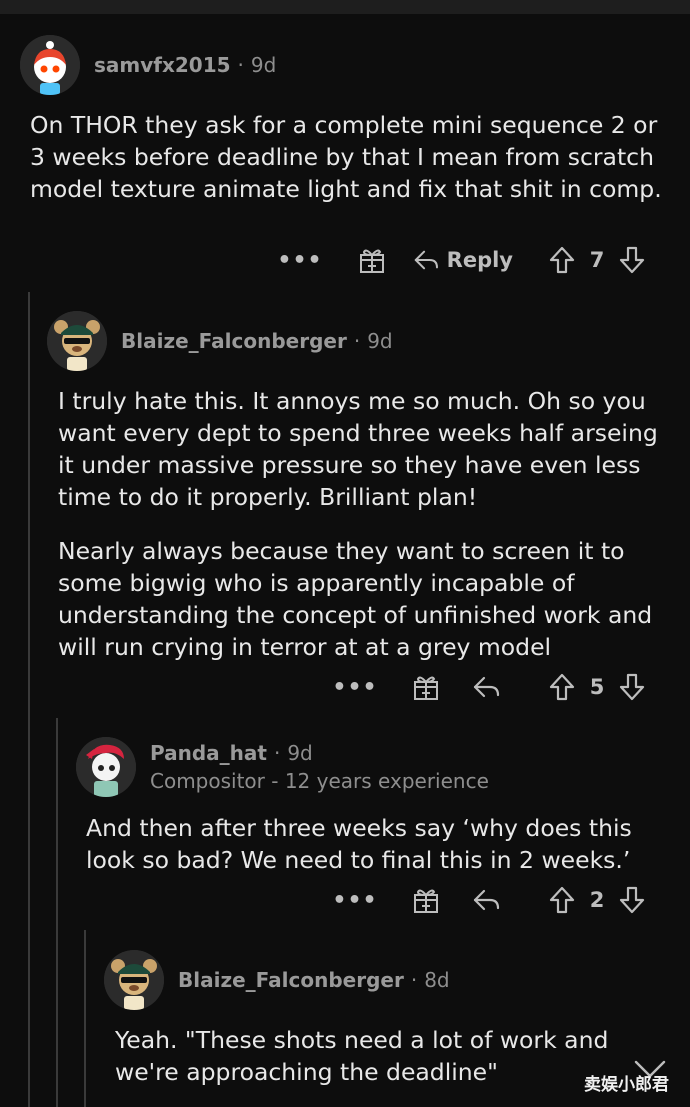  Describe the element at coordinates (465, 687) in the screenshot. I see `comment-actions: ••• 5` at that location.